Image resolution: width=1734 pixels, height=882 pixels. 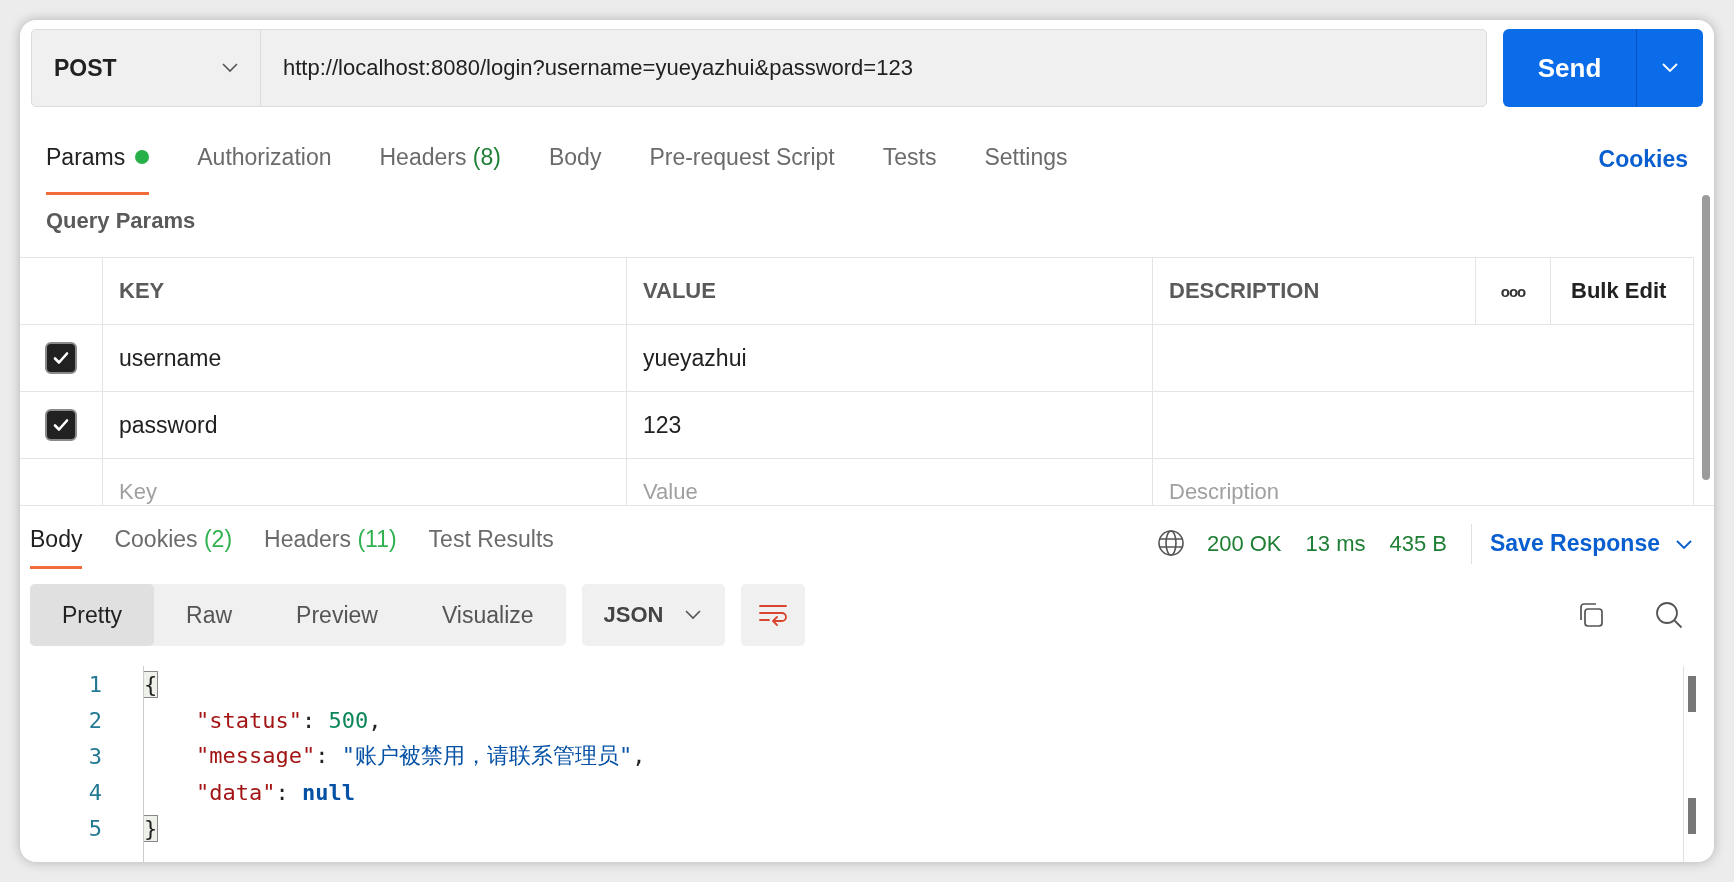 What do you see at coordinates (1314, 291) in the screenshot?
I see `column-header: DESCRIPTION` at bounding box center [1314, 291].